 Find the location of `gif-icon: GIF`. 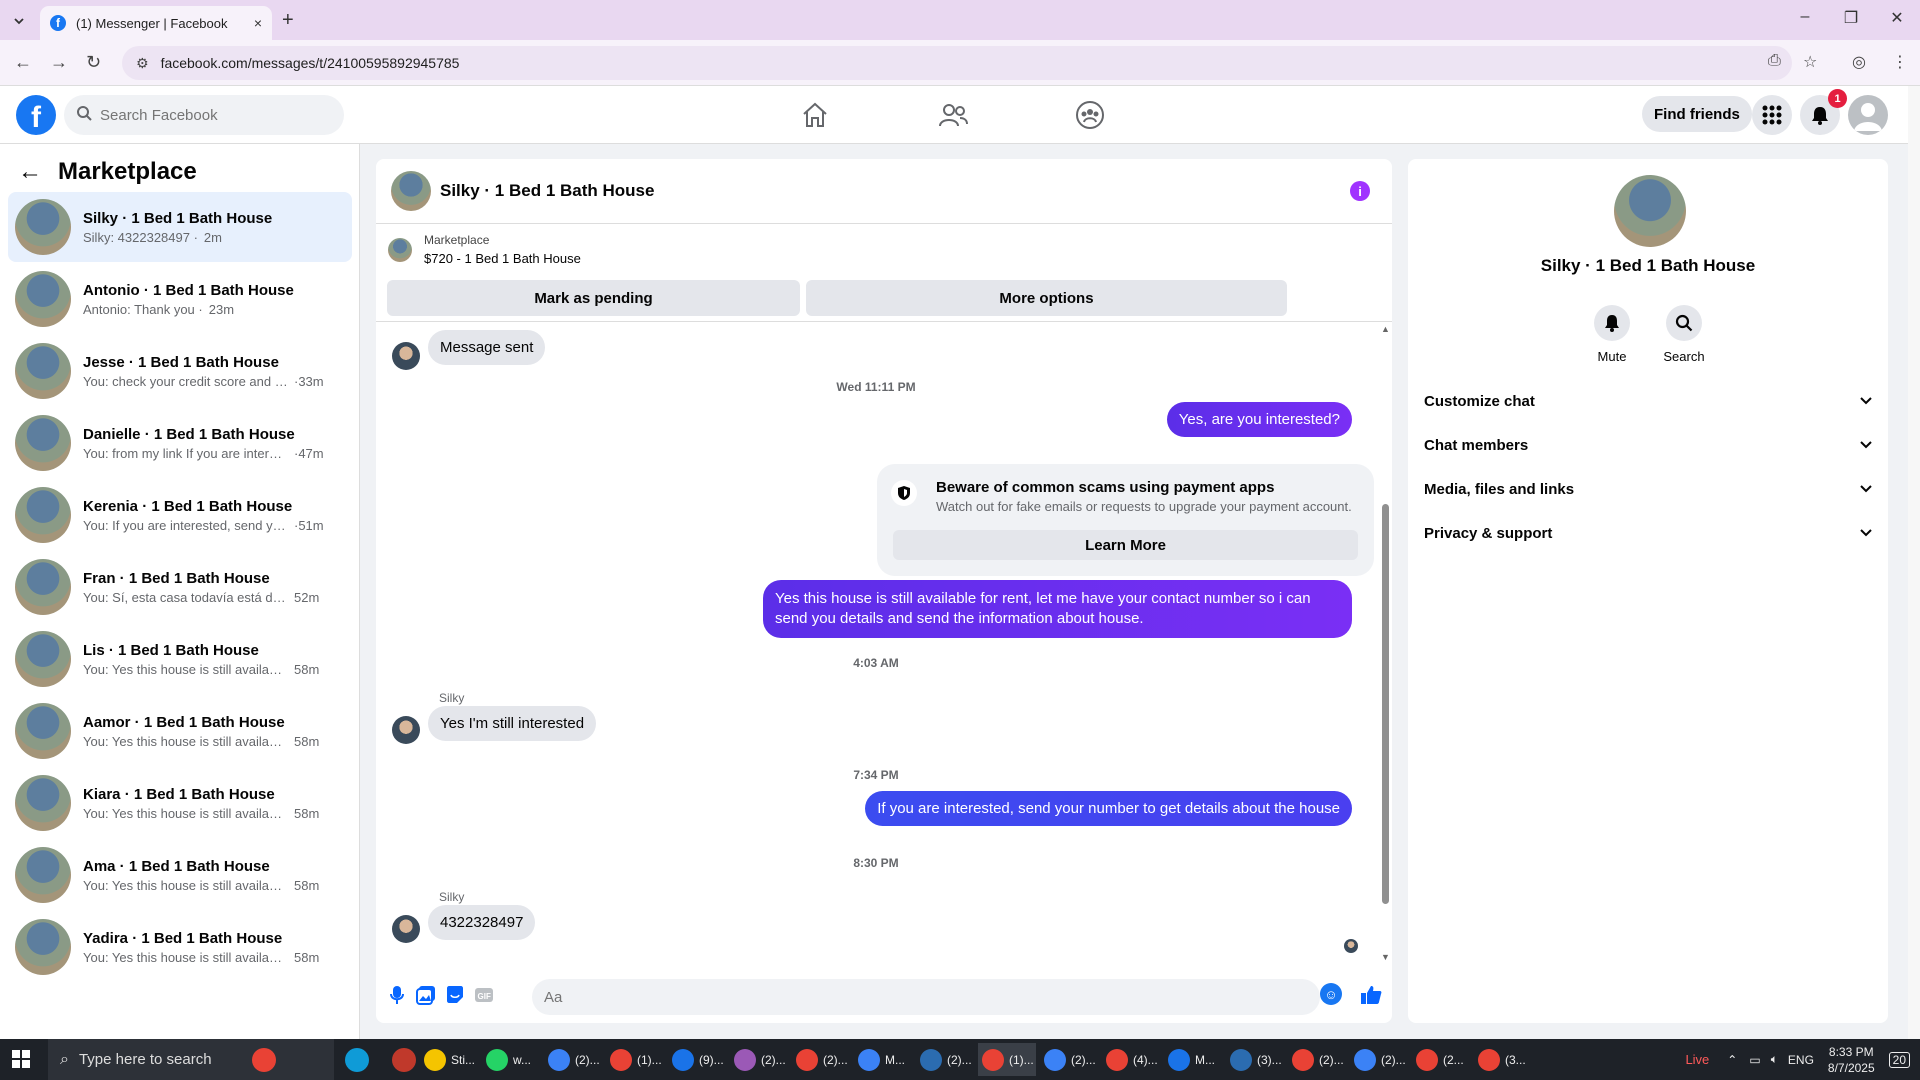

gif-icon: GIF is located at coordinates (484, 995).